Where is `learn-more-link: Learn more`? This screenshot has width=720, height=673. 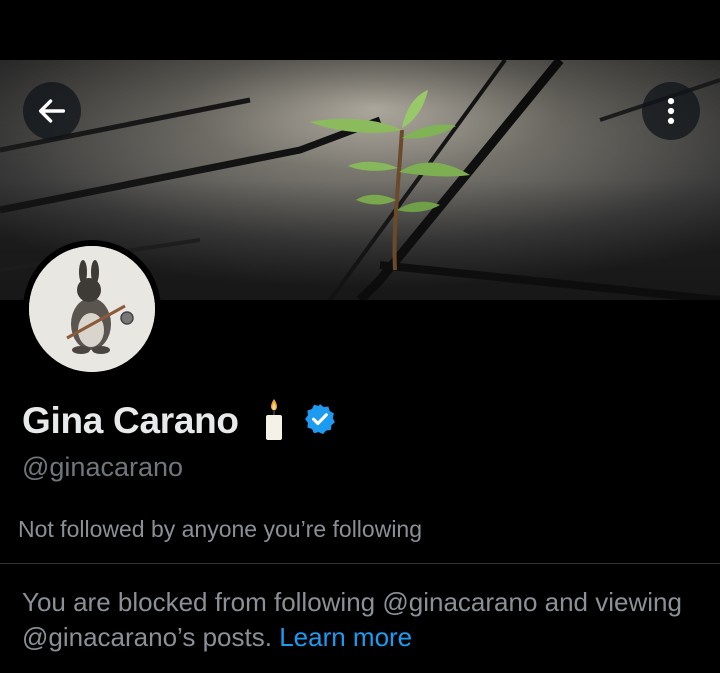
learn-more-link: Learn more is located at coordinates (345, 637).